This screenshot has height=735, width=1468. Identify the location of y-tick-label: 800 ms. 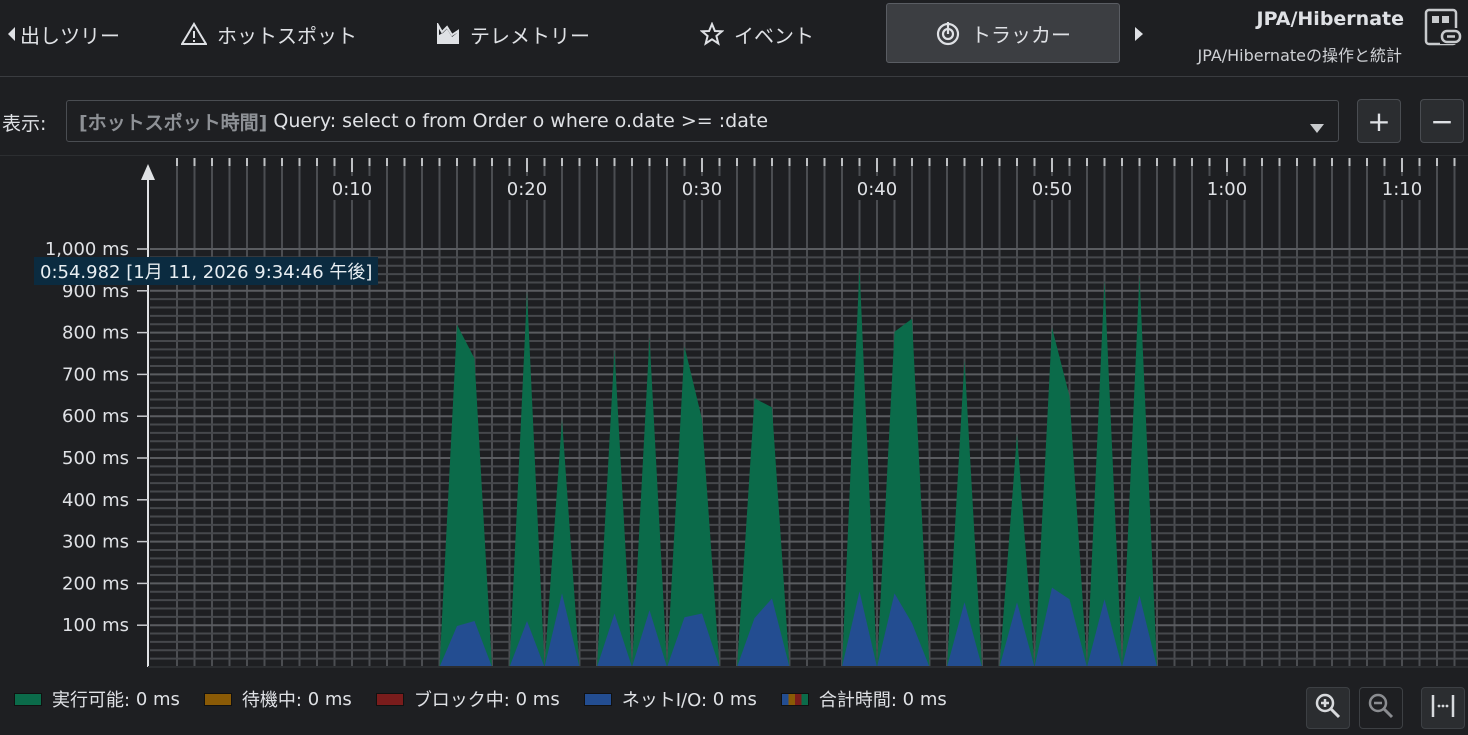
(95, 333).